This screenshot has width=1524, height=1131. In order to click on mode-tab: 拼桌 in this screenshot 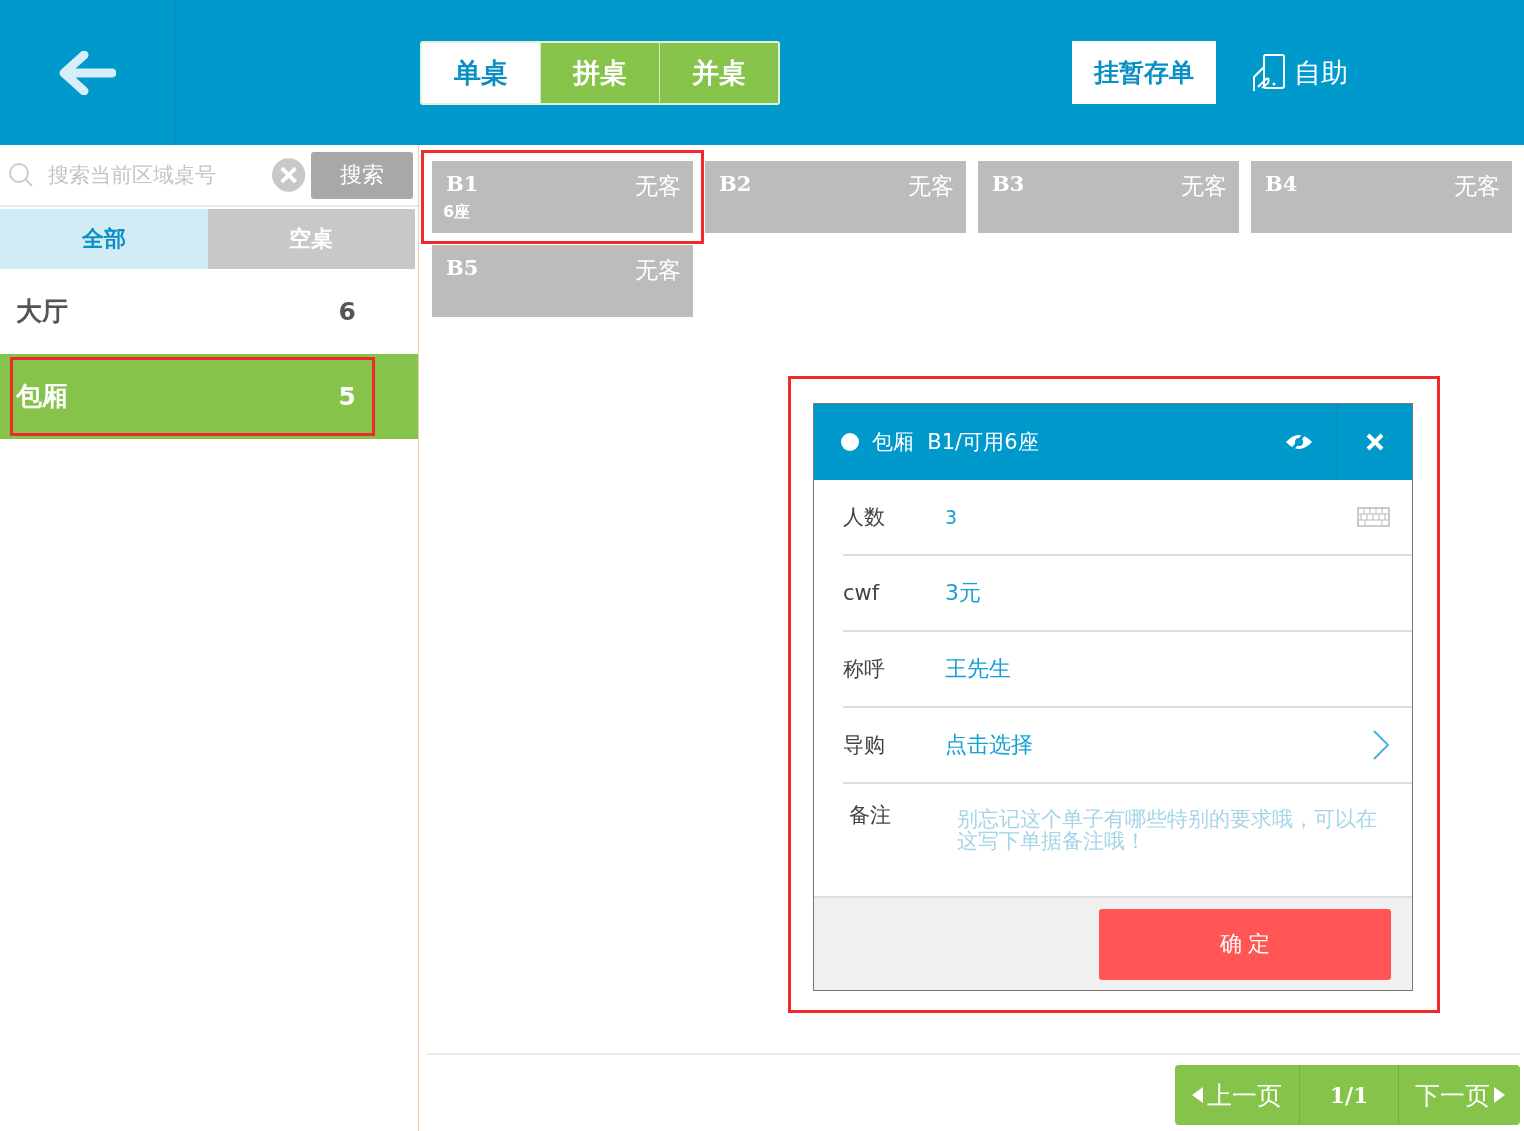, I will do `click(599, 72)`.